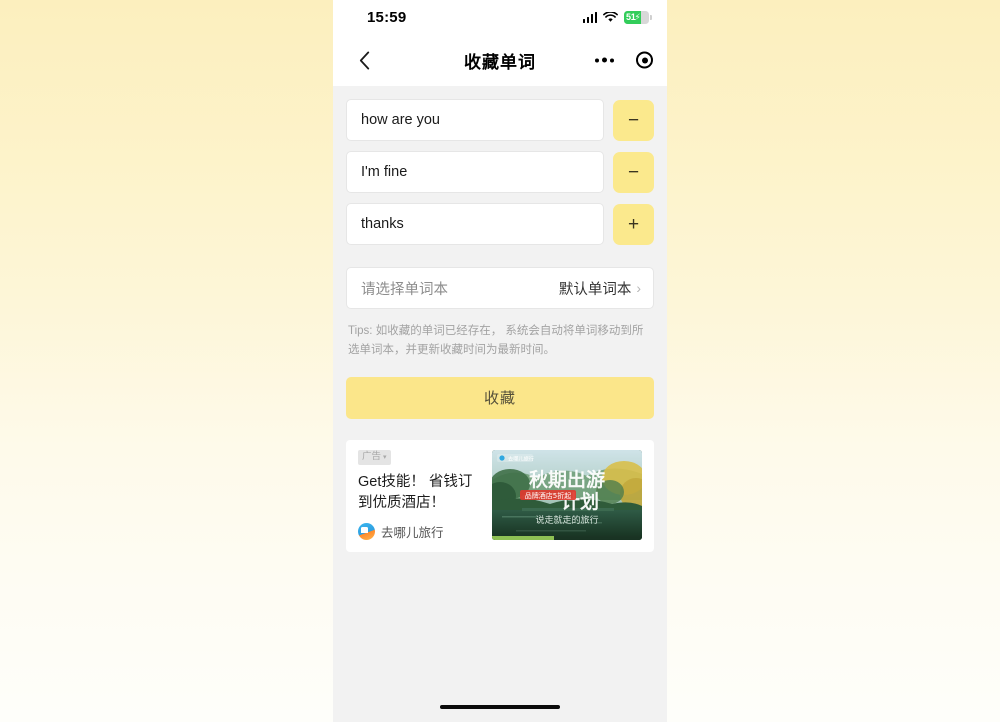 The width and height of the screenshot is (1000, 722). Describe the element at coordinates (567, 479) in the screenshot. I see `svg-text: 秋期出游` at that location.